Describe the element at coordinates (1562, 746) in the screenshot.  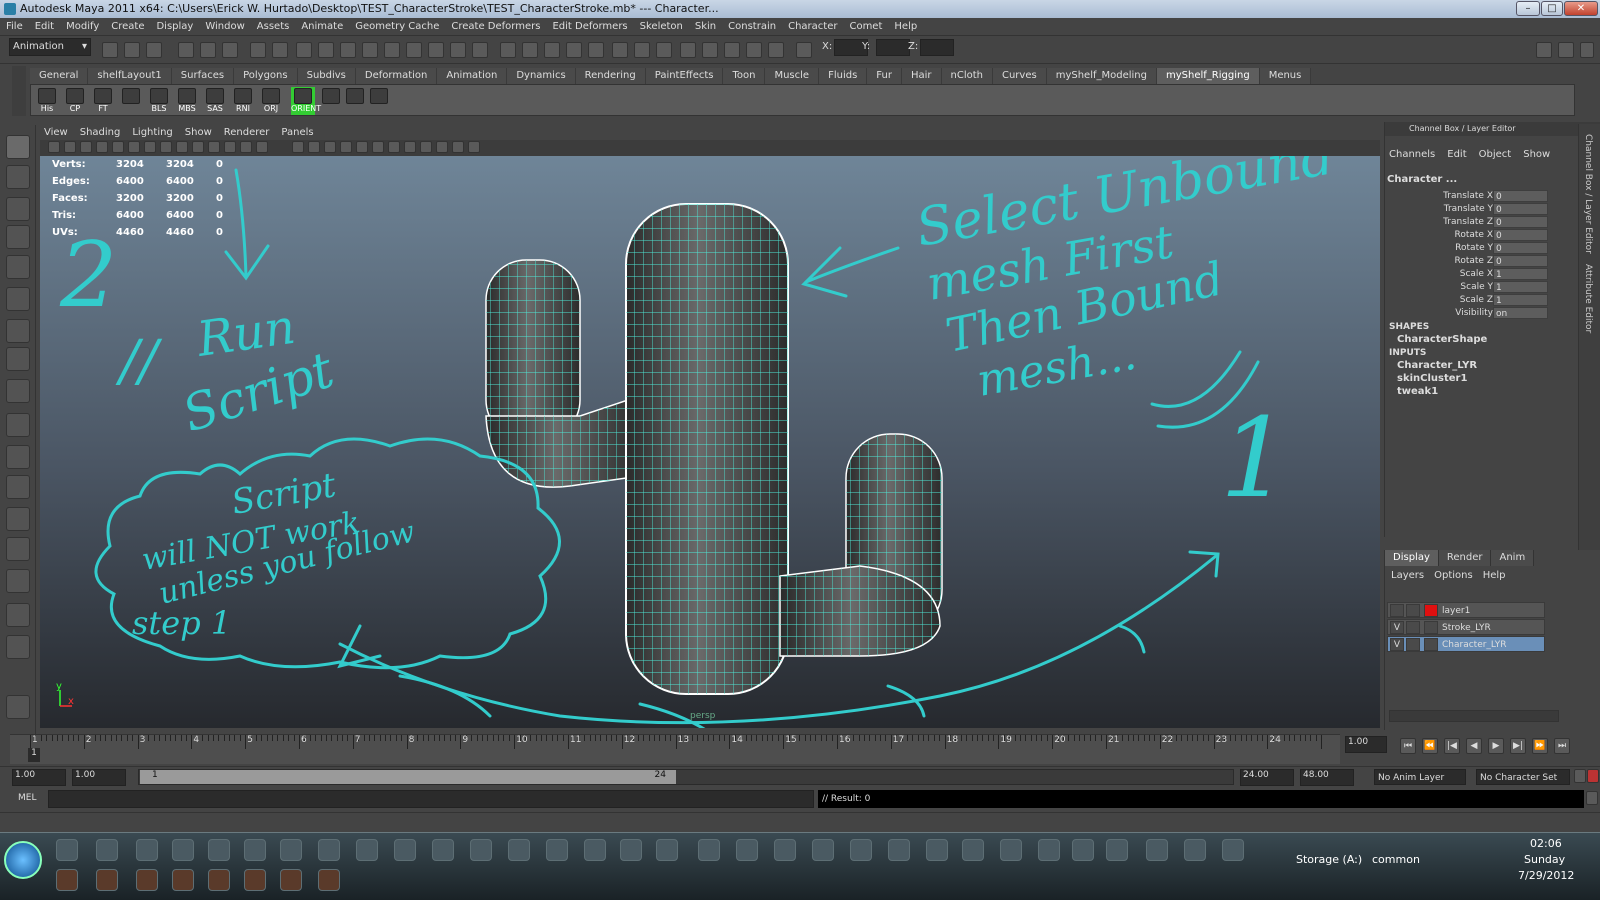
I see `playback-button-icon: ⏭` at that location.